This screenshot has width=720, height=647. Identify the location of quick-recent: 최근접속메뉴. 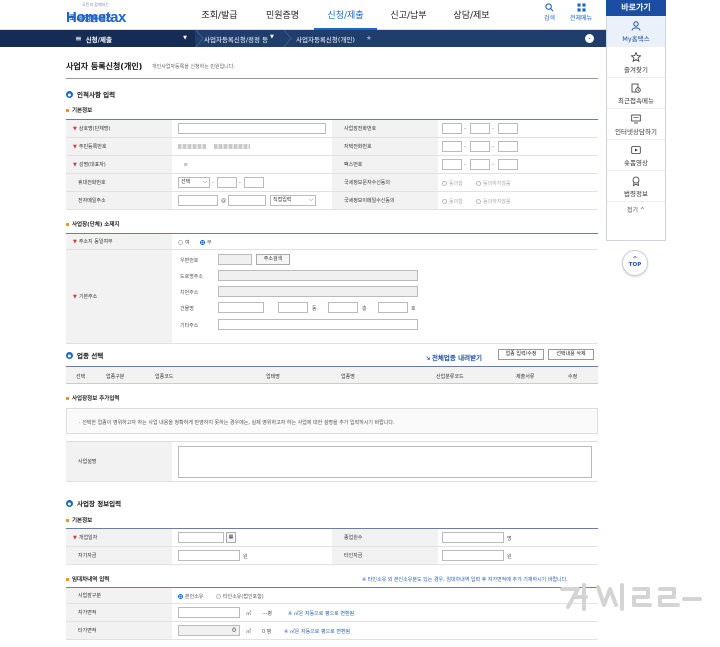
(636, 93).